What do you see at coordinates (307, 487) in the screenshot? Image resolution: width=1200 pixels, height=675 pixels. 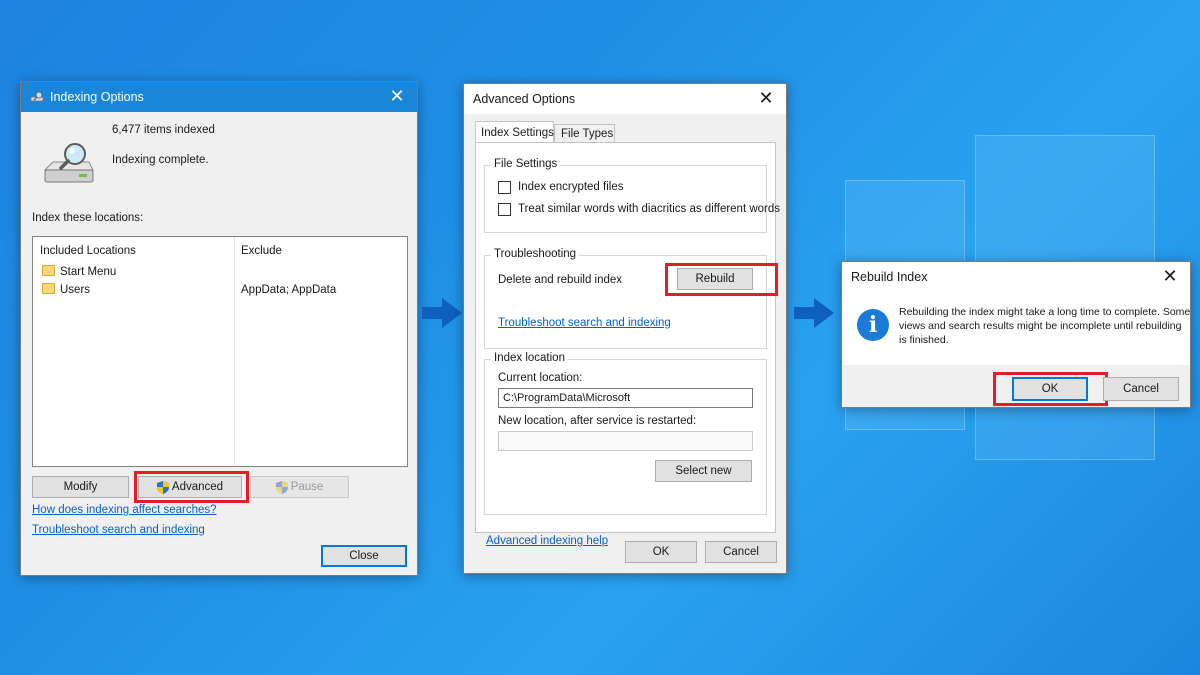 I see `pause-label: Pause` at bounding box center [307, 487].